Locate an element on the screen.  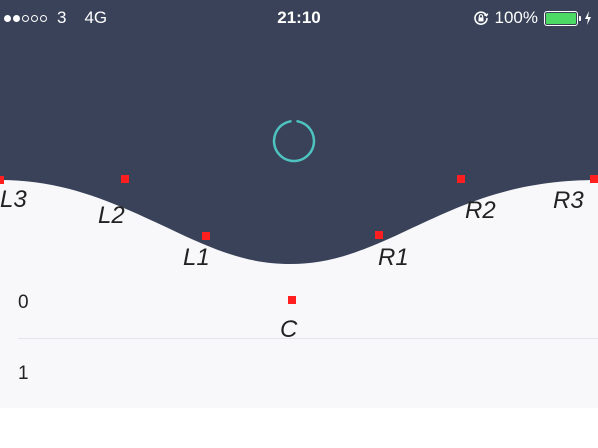
status-bar: 3 4G 21:10 100% is located at coordinates (299, 18).